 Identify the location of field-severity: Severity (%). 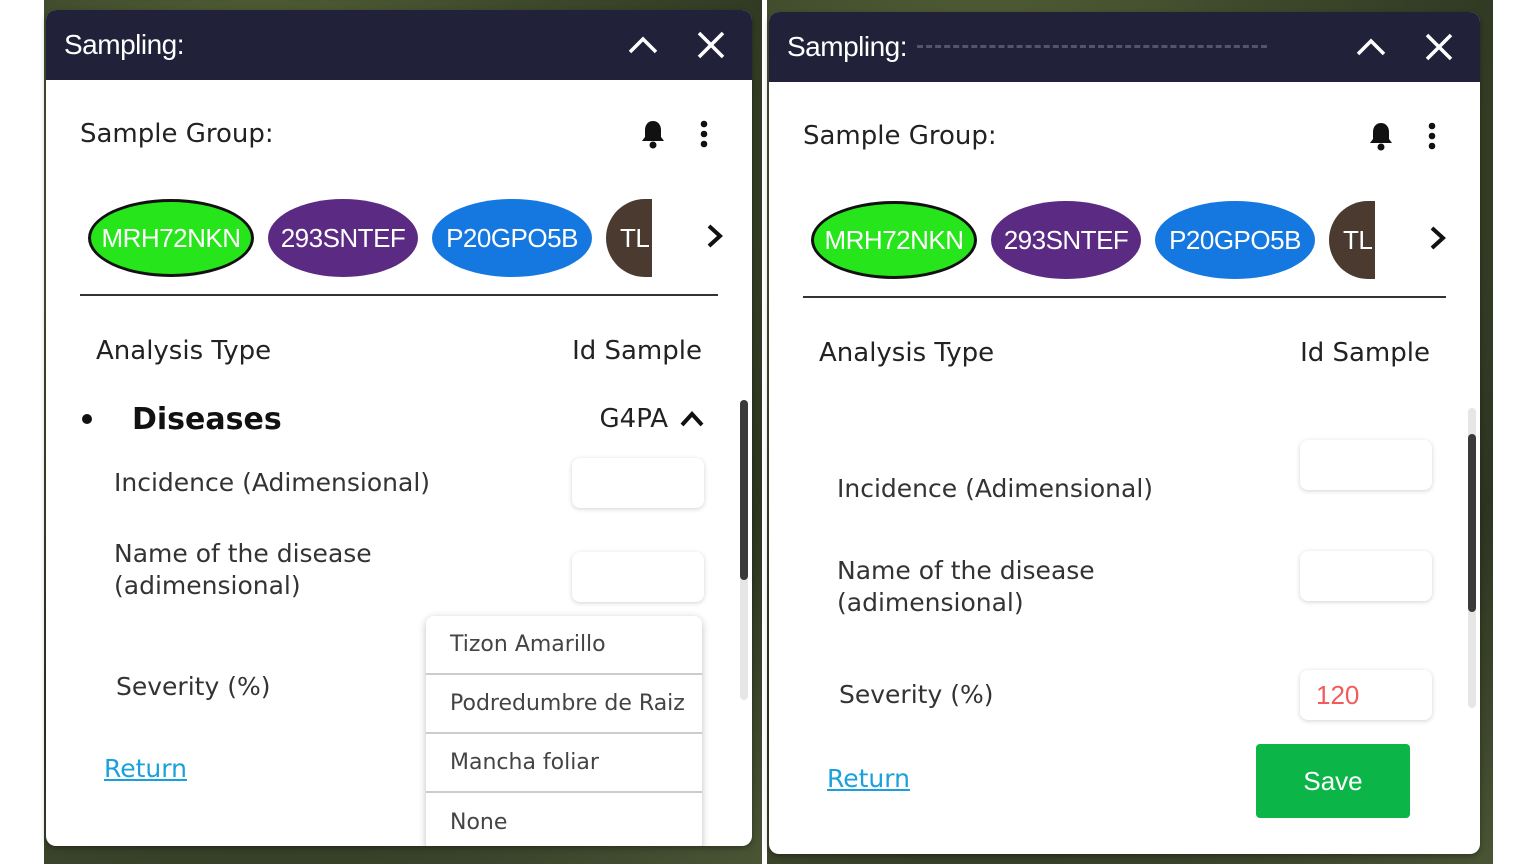
(1124, 695).